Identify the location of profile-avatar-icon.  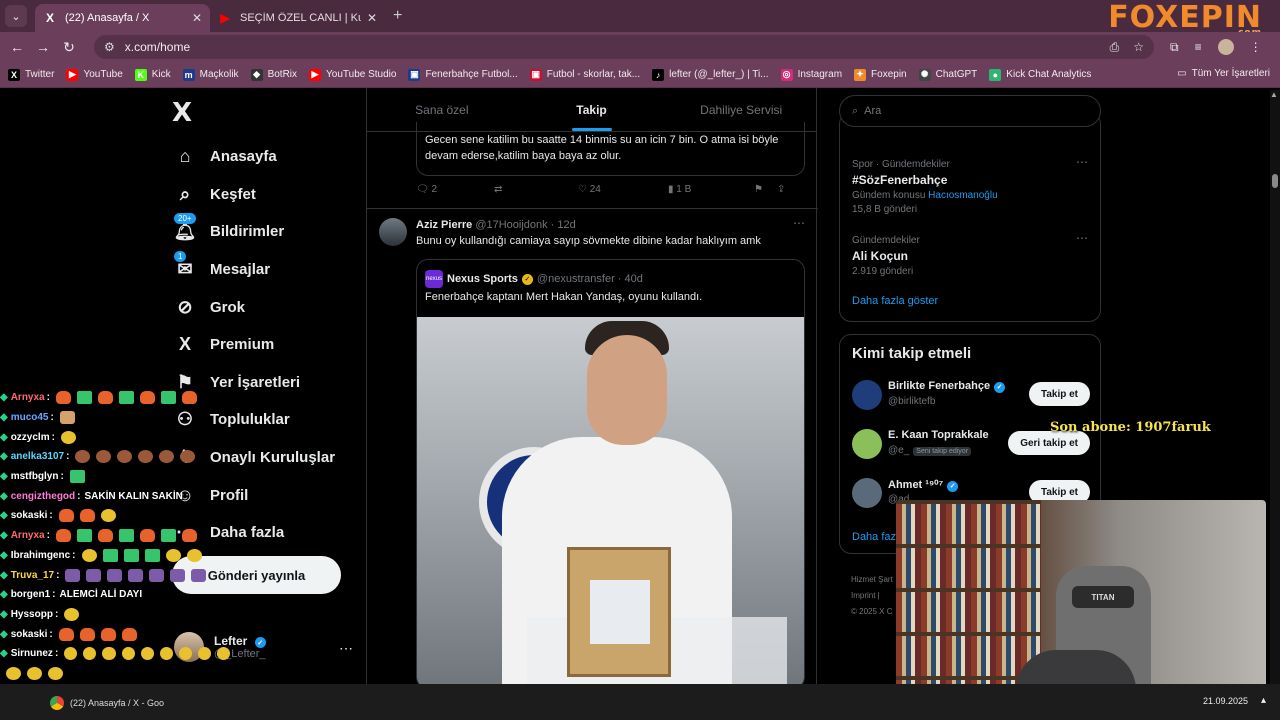
(1225, 47).